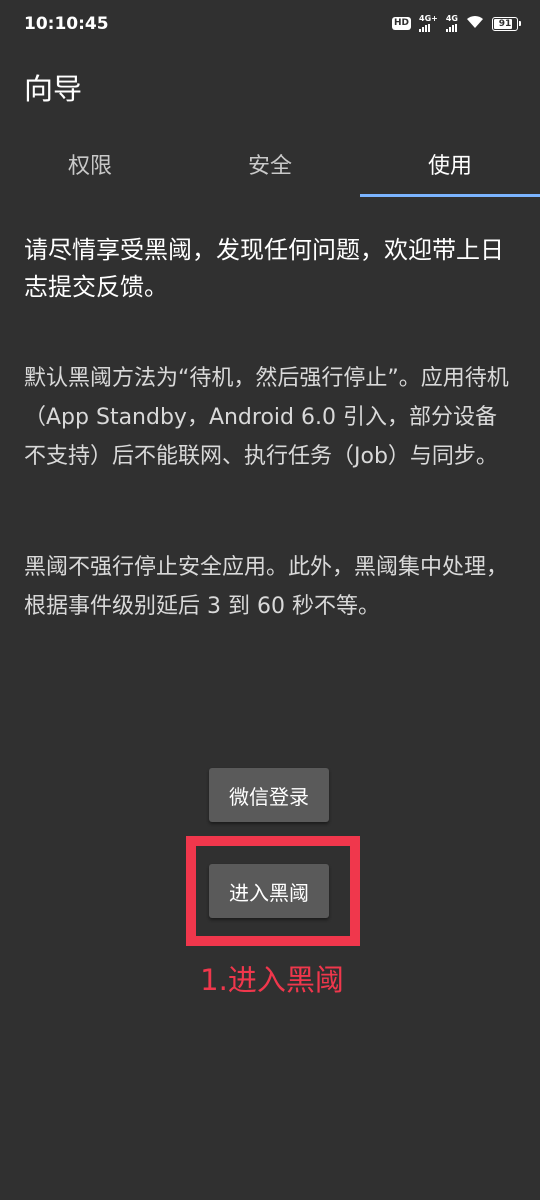  Describe the element at coordinates (66, 24) in the screenshot. I see `status-time: 10:10:45` at that location.